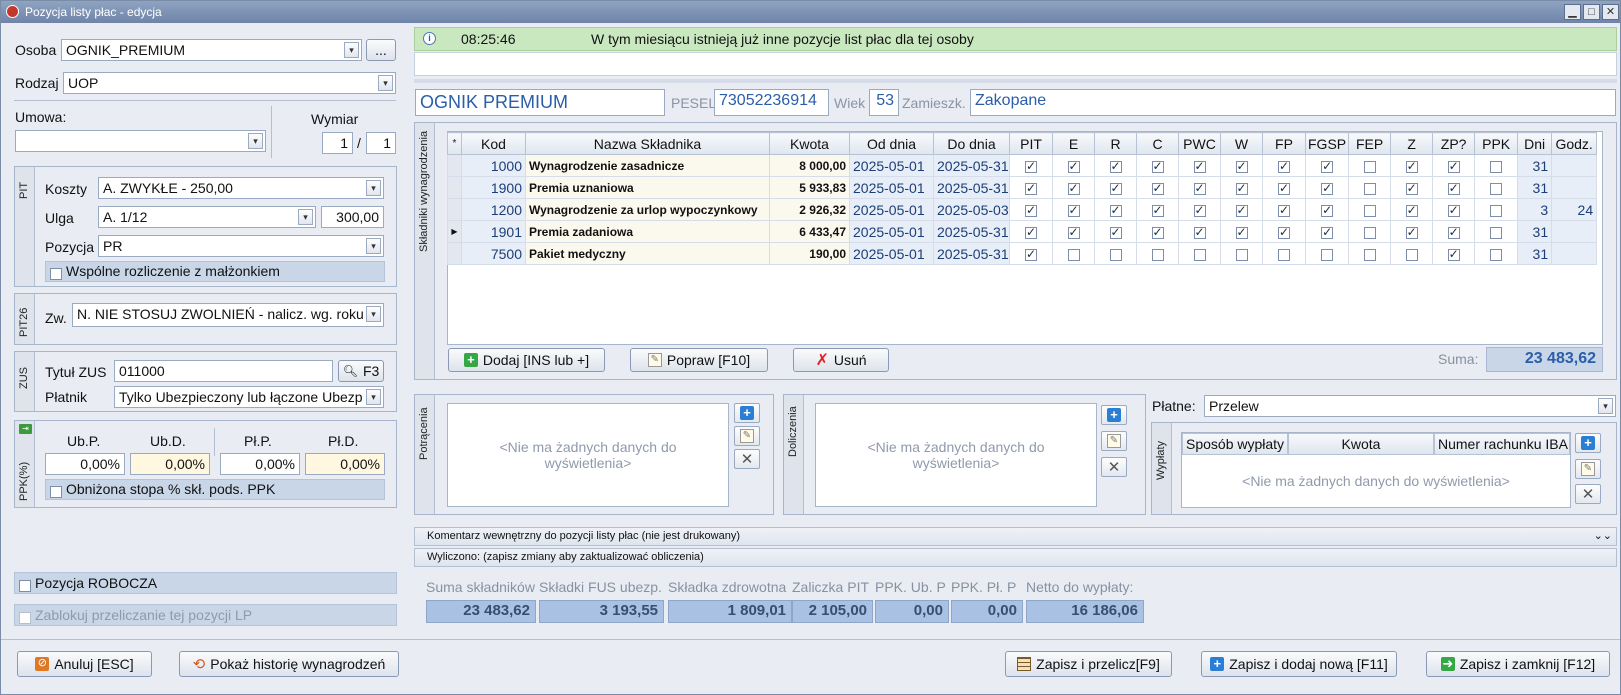 The width and height of the screenshot is (1621, 695). Describe the element at coordinates (454, 231) in the screenshot. I see `row-indicator: ▶` at that location.